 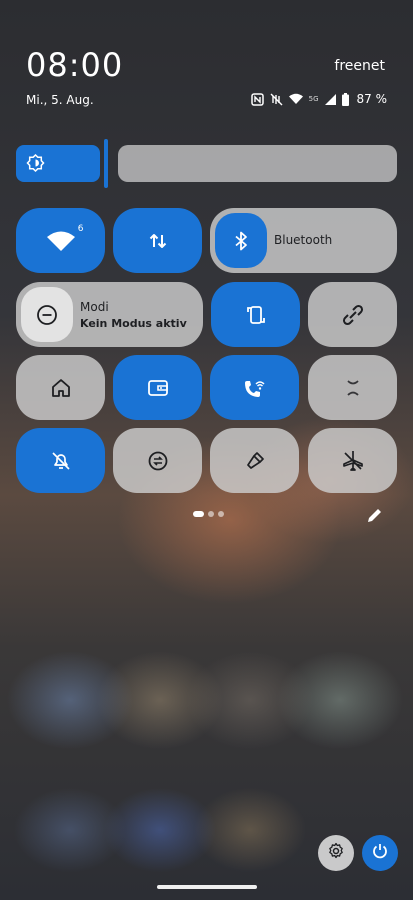 I want to click on tile-shortcut, so click(x=352, y=314).